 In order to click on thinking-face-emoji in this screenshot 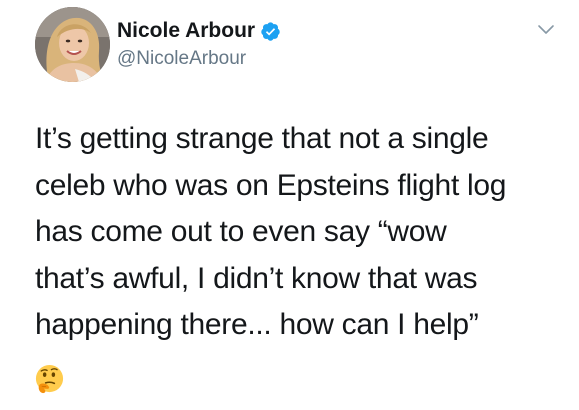, I will do `click(49, 379)`.